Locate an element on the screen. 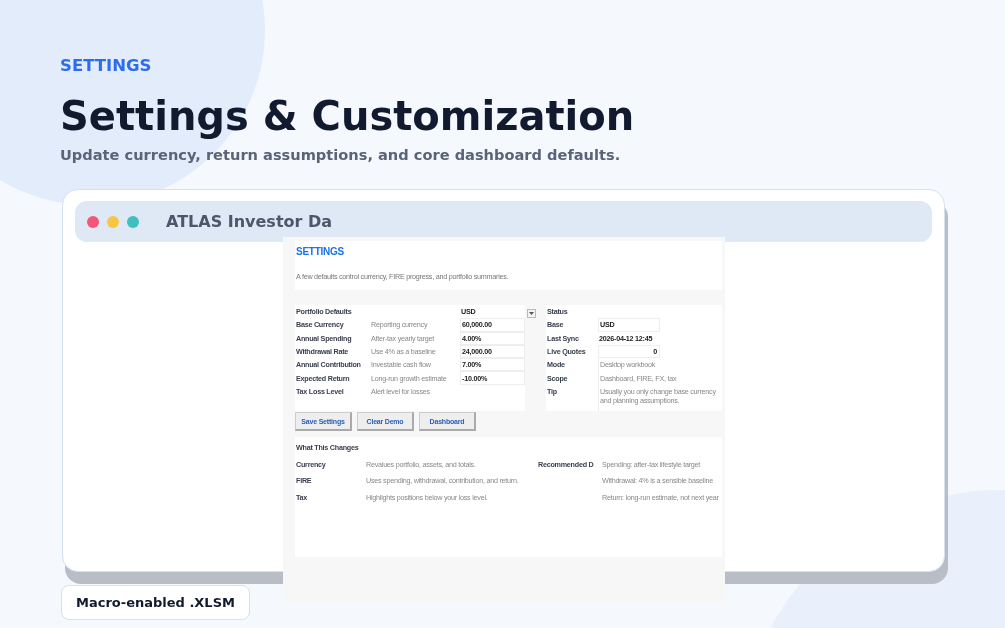 The height and width of the screenshot is (628, 1005). page-title: Settings & Customization is located at coordinates (348, 116).